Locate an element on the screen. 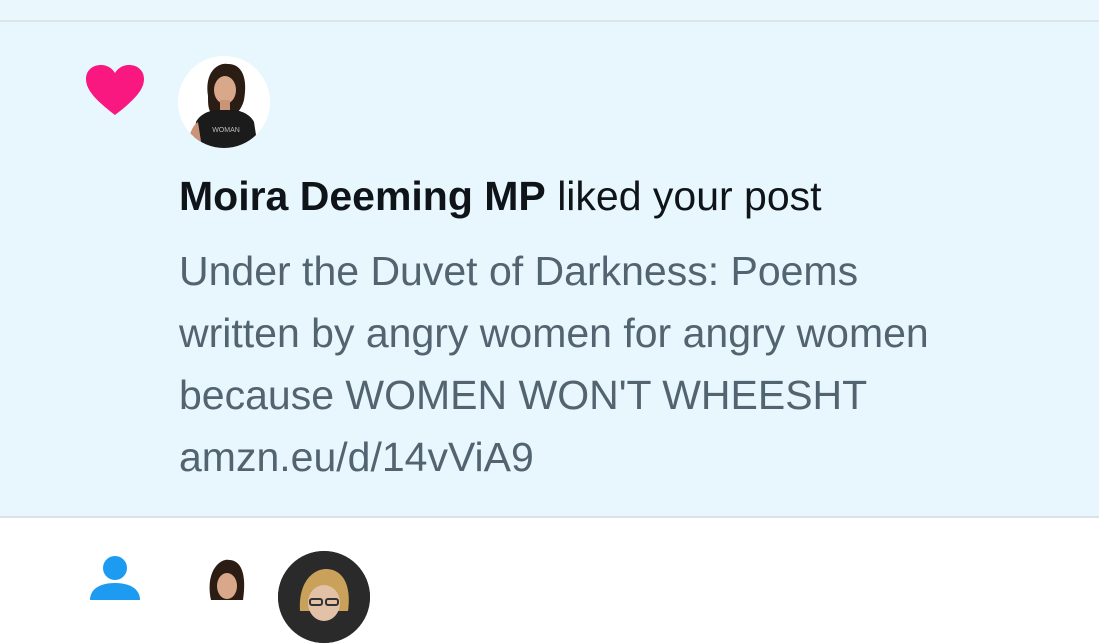  avatar: WOMAN is located at coordinates (224, 102).